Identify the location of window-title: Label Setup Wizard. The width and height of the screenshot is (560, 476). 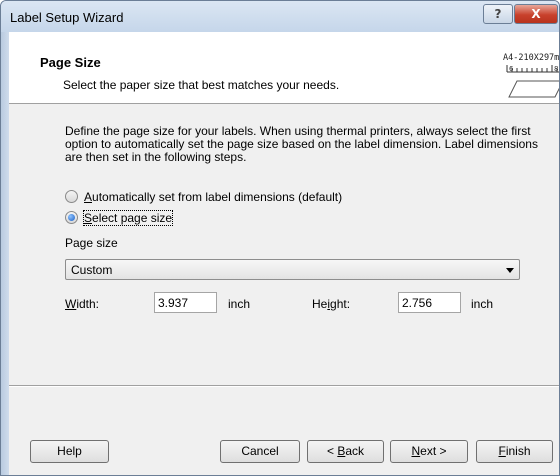
(67, 17).